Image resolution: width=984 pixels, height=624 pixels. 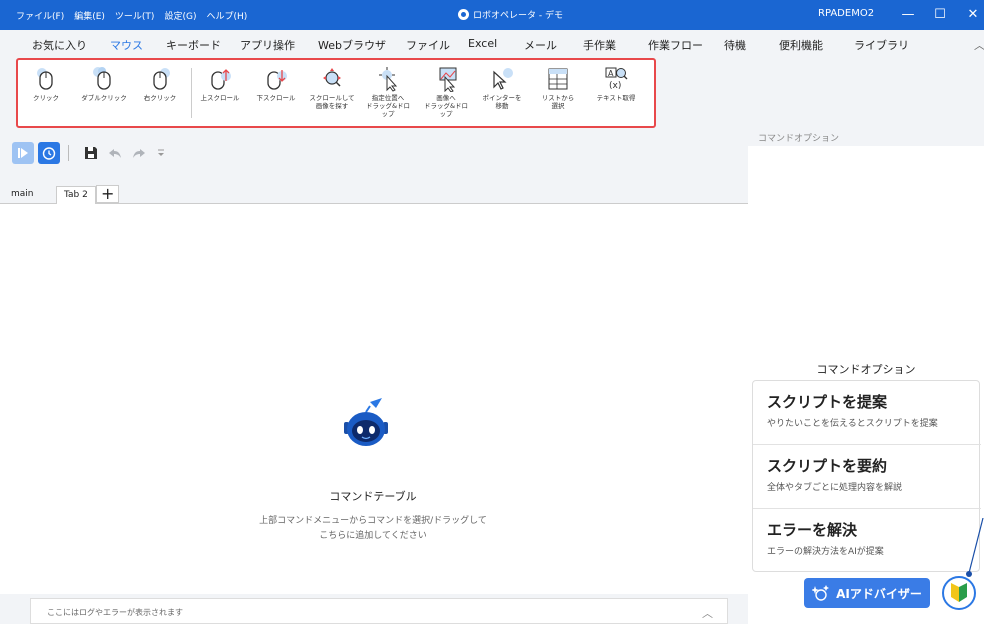 I want to click on scroll-down-icon, so click(x=277, y=80).